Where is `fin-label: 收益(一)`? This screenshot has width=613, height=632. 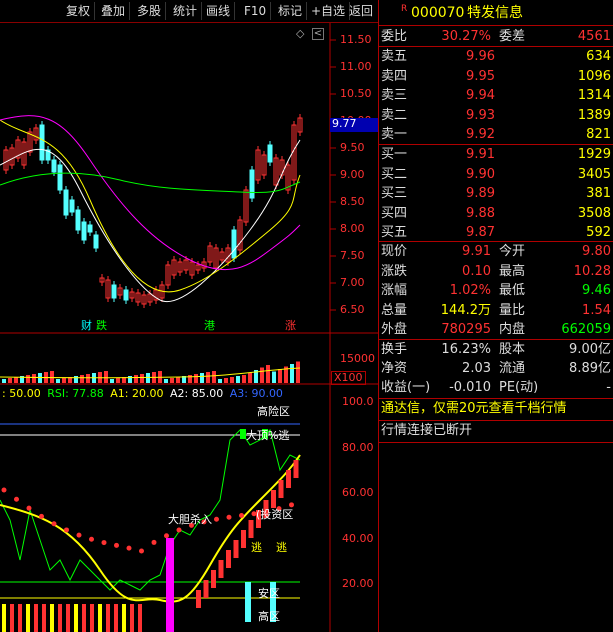 fin-label: 收益(一) is located at coordinates (406, 387).